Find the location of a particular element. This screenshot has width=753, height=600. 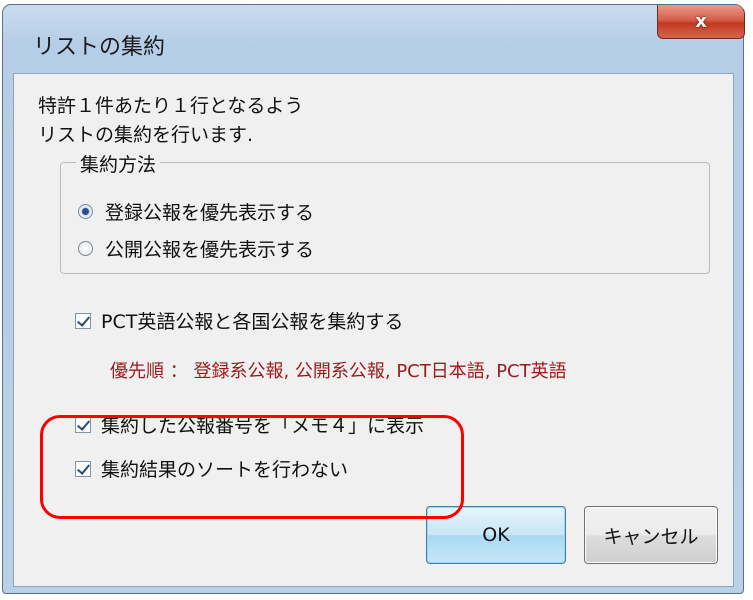

description-line-1: 特許１件あたり１行となるよう is located at coordinates (171, 106).